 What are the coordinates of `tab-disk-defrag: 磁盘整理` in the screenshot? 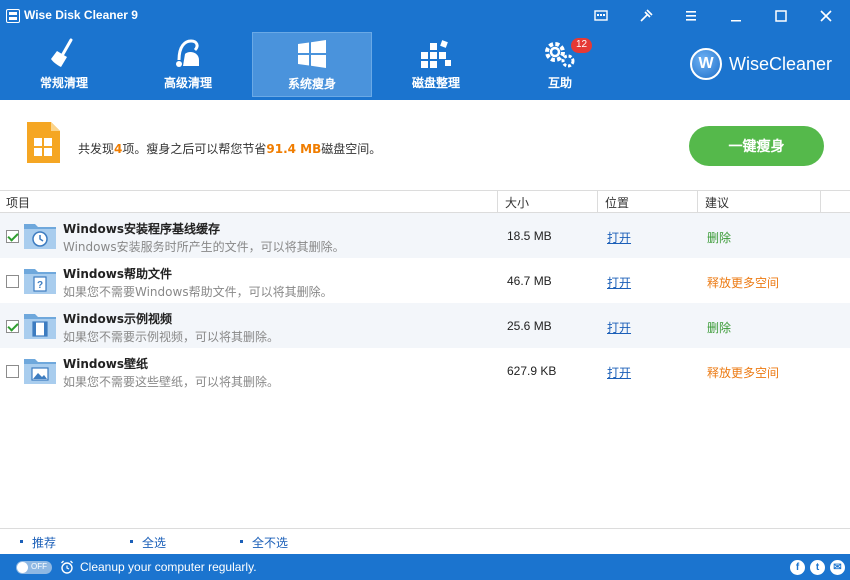 It's located at (436, 64).